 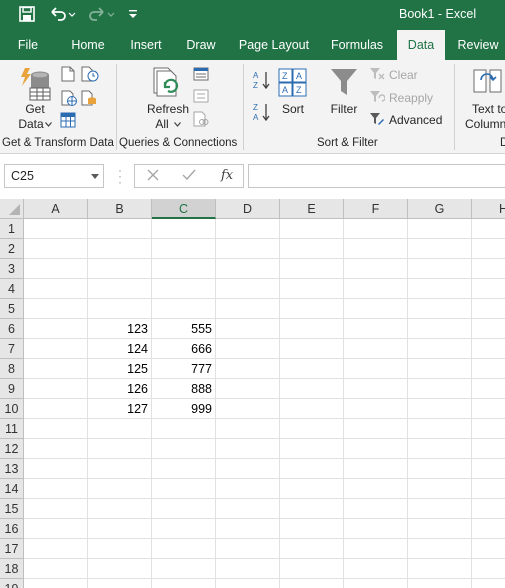 What do you see at coordinates (248, 389) in the screenshot?
I see `cell-d9` at bounding box center [248, 389].